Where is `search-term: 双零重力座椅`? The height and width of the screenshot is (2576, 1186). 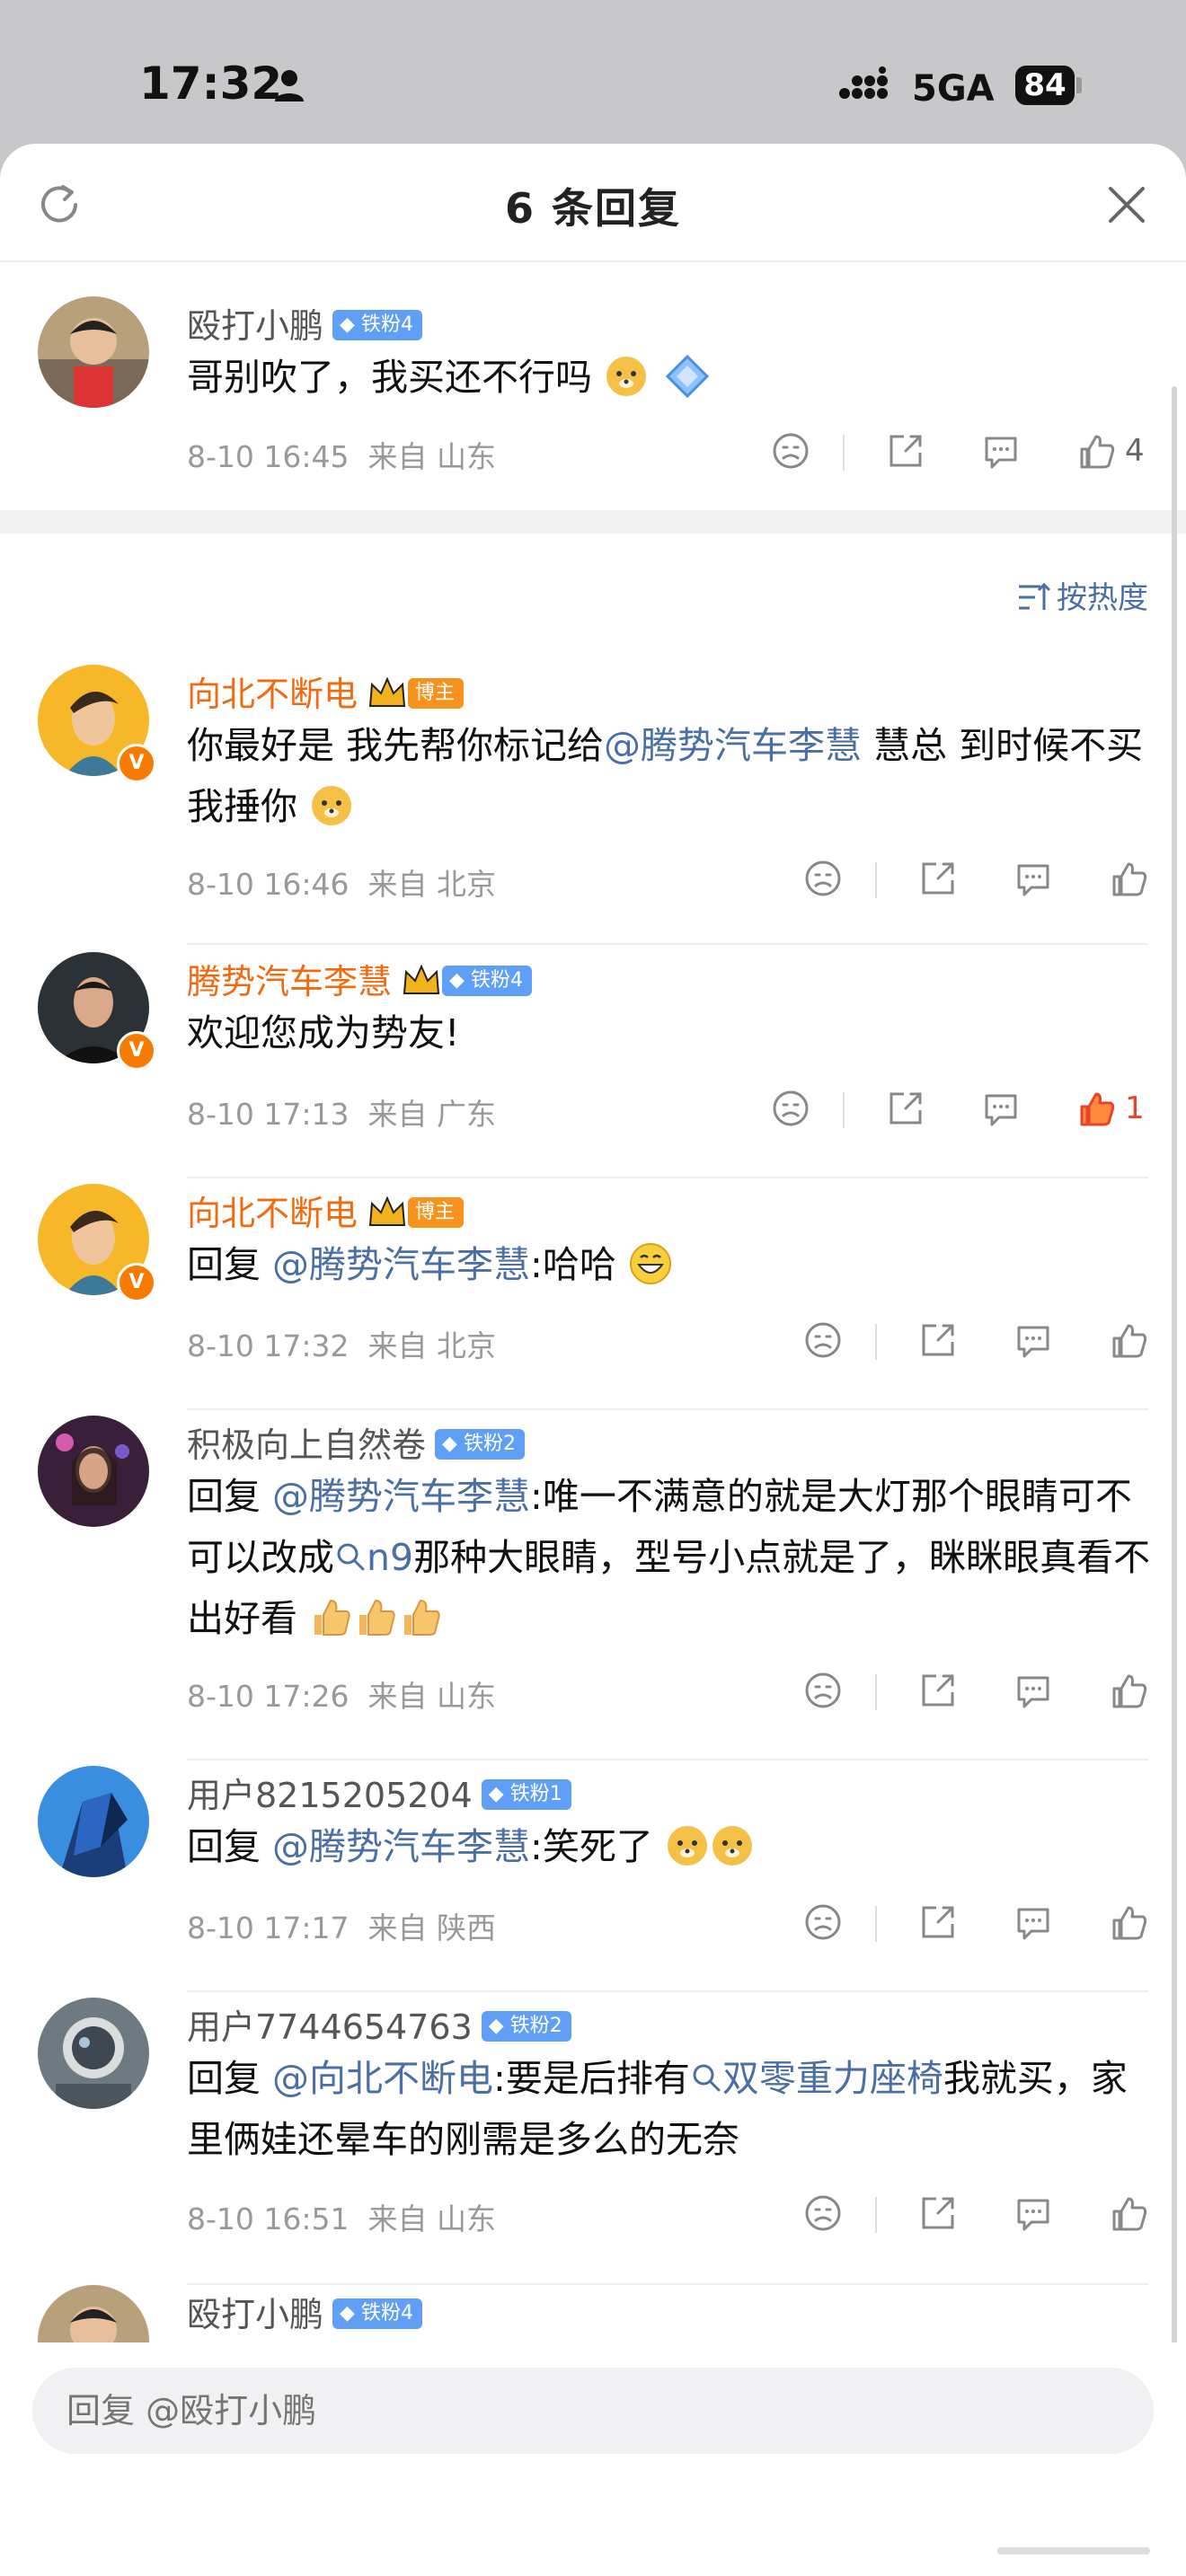 search-term: 双零重力座椅 is located at coordinates (832, 2078).